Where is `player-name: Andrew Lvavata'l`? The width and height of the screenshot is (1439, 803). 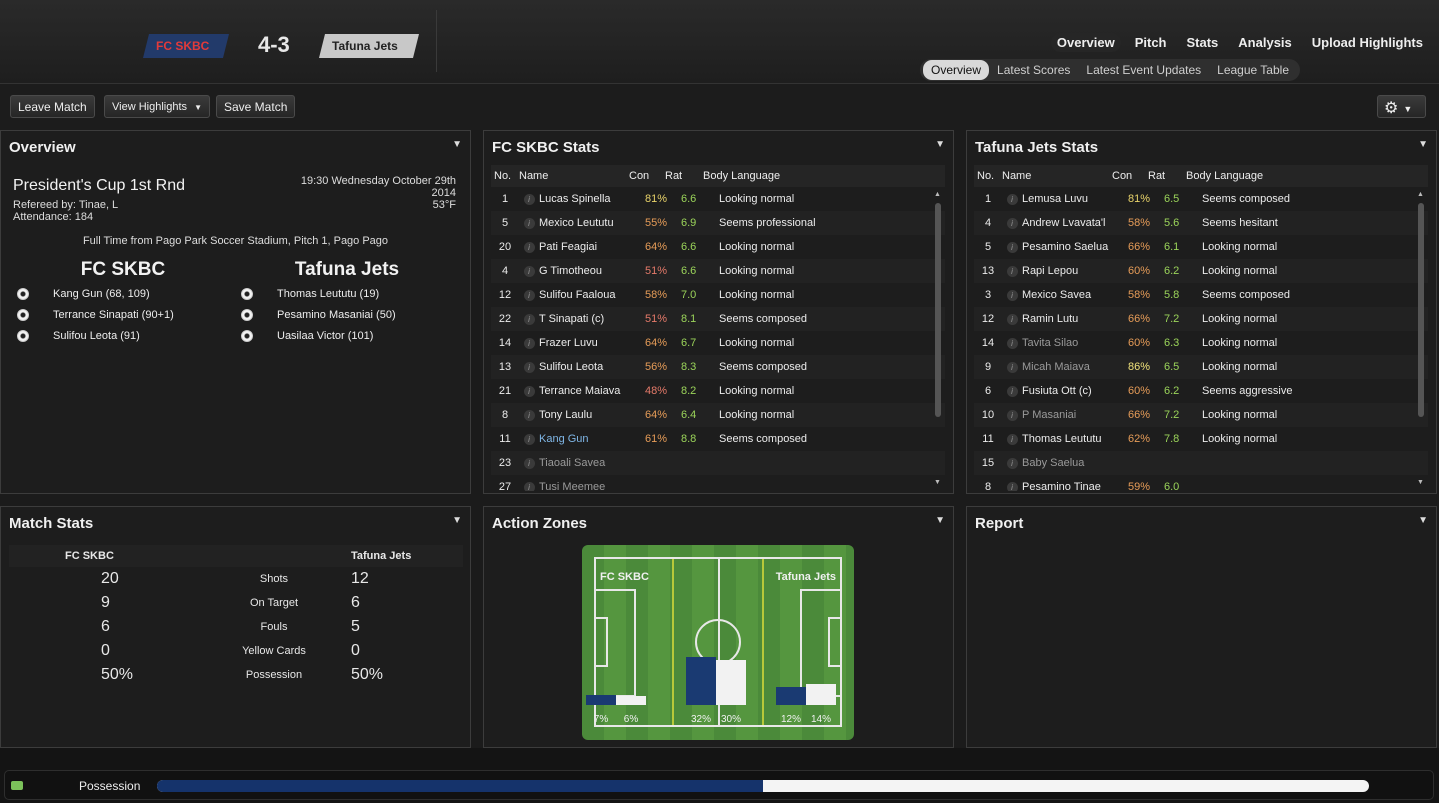 player-name: Andrew Lvavata'l is located at coordinates (1075, 223).